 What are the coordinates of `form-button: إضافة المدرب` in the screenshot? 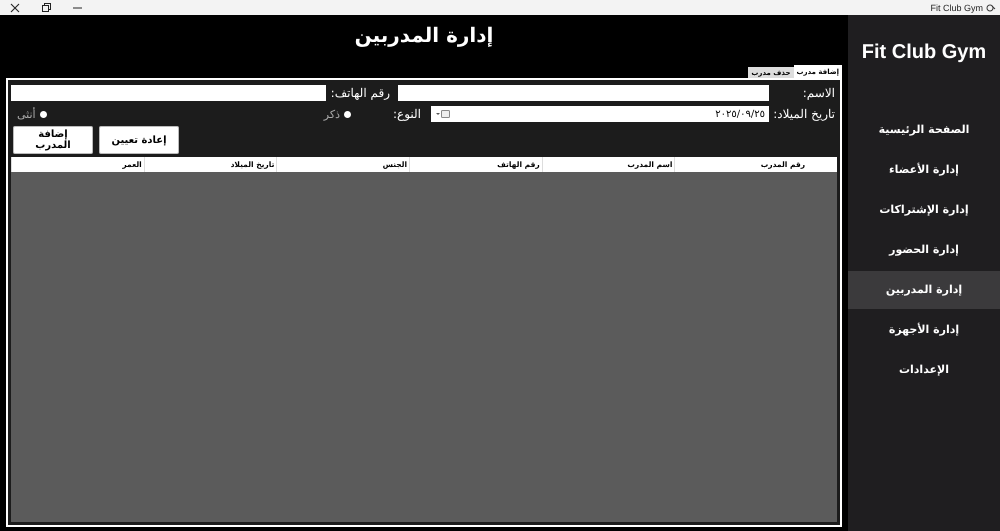 It's located at (53, 140).